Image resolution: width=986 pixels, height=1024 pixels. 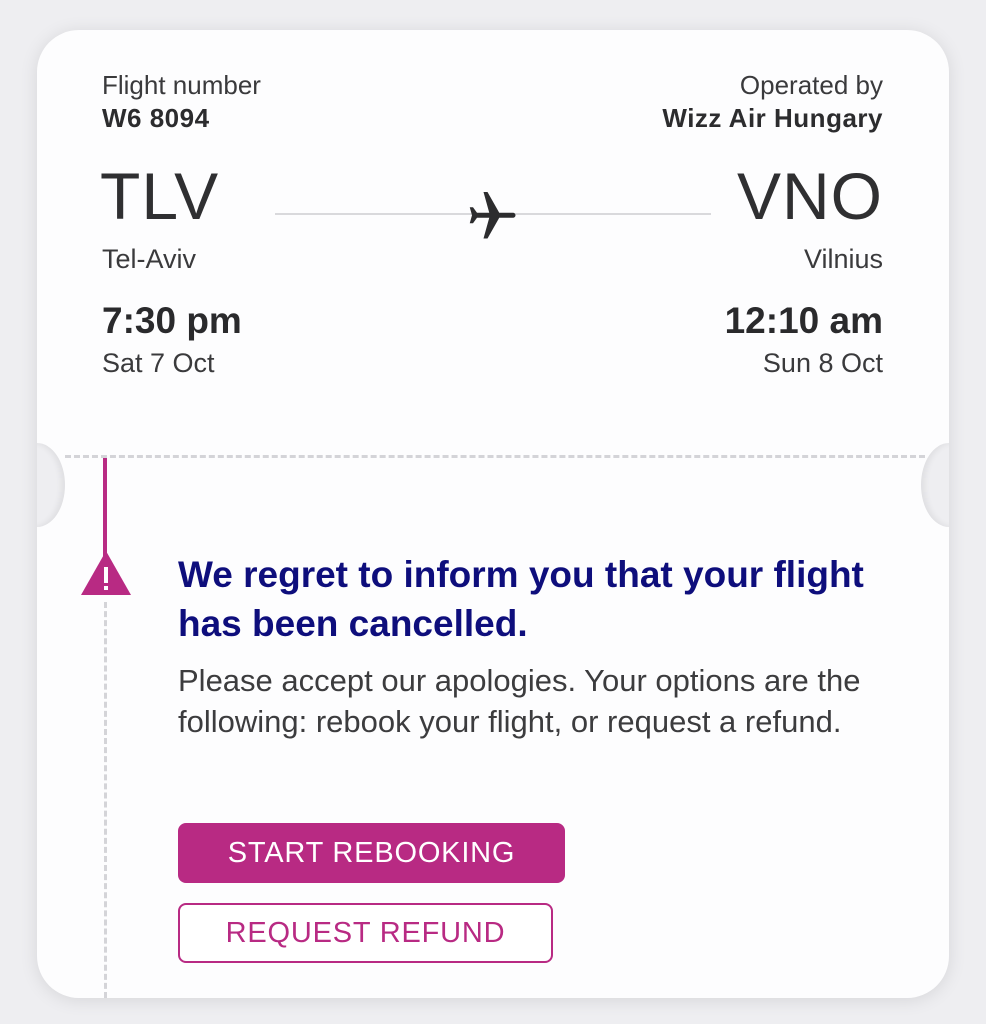 I want to click on ticket-notch-left, so click(x=51, y=485).